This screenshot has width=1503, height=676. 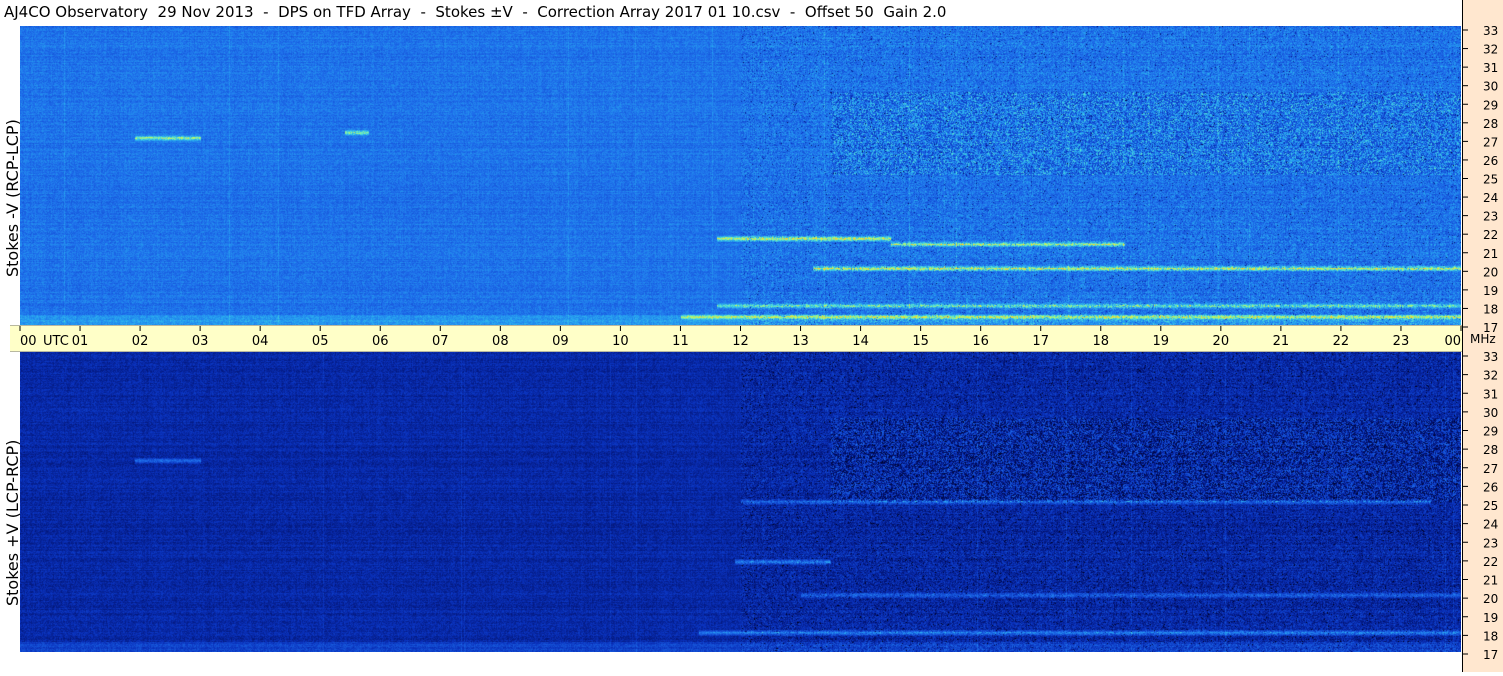 I want to click on time-tick-label: 14, so click(x=860, y=341).